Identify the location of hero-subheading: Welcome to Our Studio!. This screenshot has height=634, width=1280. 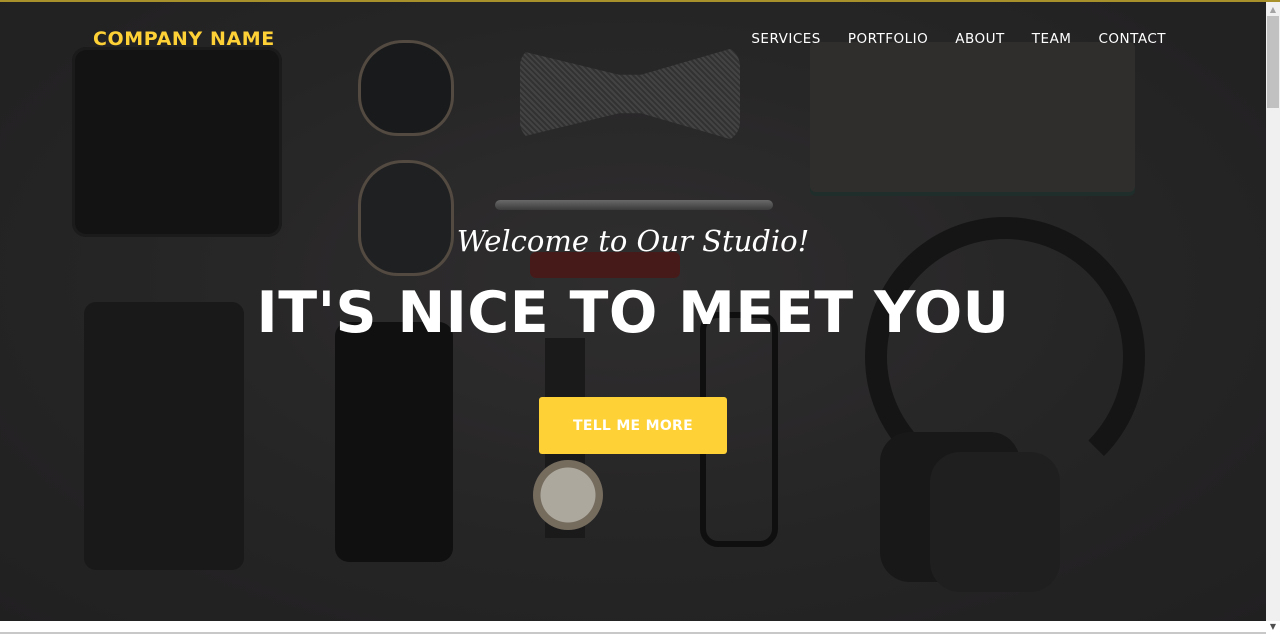
(633, 241).